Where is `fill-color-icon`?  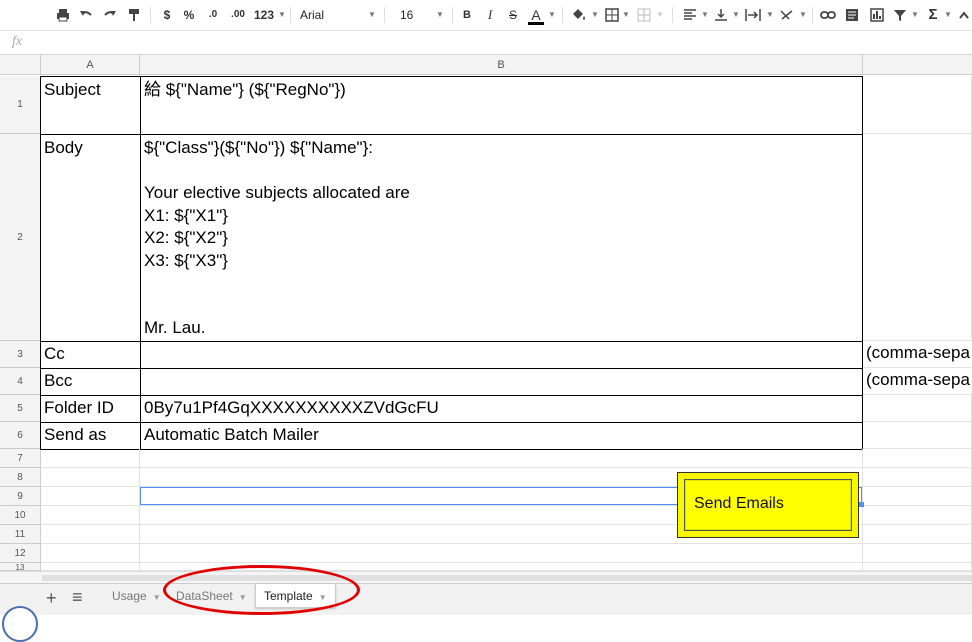
fill-color-icon is located at coordinates (579, 15).